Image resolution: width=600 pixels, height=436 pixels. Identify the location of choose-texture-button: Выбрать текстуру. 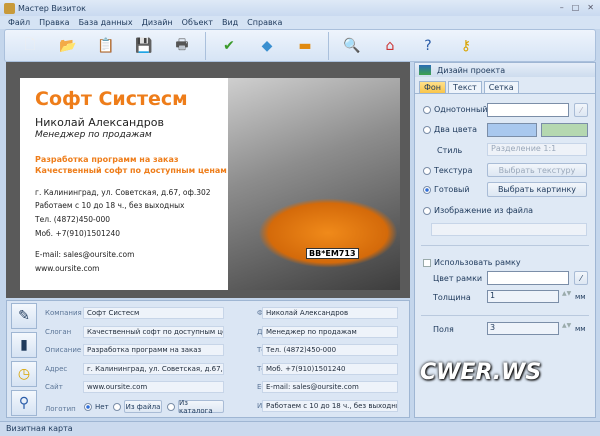
(537, 170).